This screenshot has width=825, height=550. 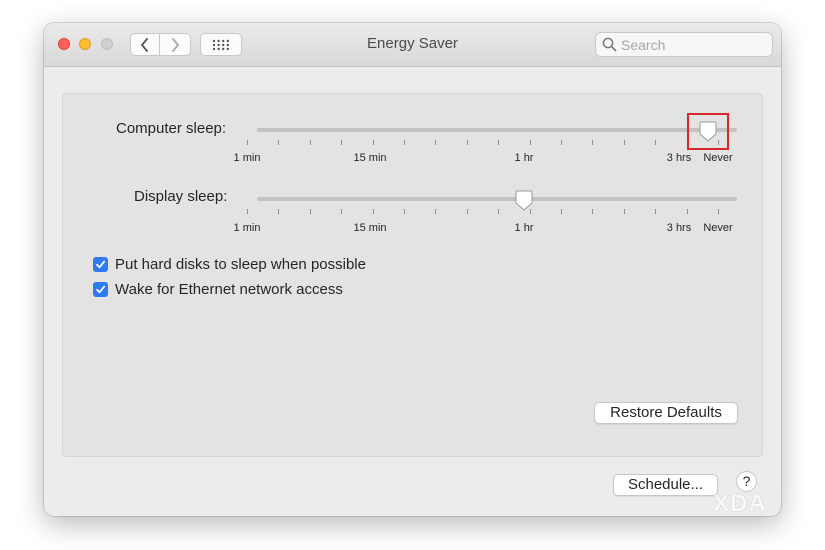 What do you see at coordinates (370, 158) in the screenshot?
I see `computer-sleep-tick-15min: 15 min` at bounding box center [370, 158].